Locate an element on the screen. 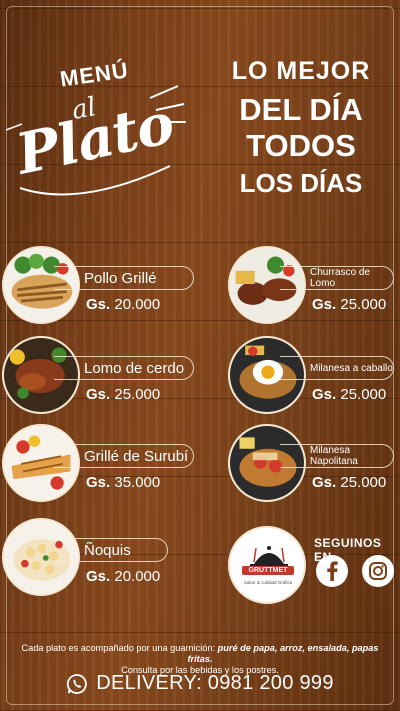 This screenshot has height=711, width=400. menu-item: Milanesa a caballo Gs. 25.000 is located at coordinates (313, 376).